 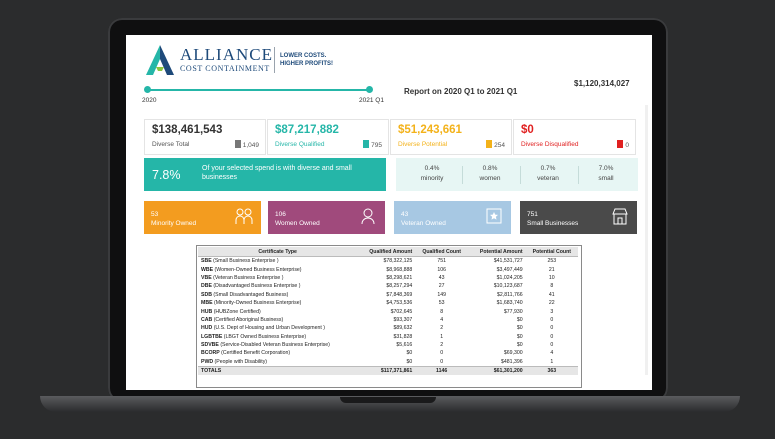 I want to click on timeline-start-handle, so click(x=147, y=89).